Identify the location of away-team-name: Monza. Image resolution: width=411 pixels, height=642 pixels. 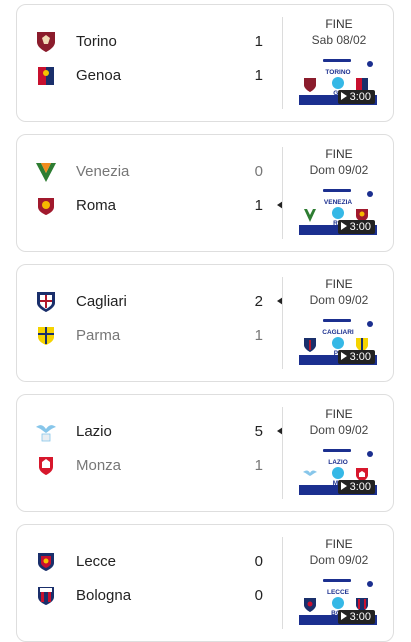
(99, 465).